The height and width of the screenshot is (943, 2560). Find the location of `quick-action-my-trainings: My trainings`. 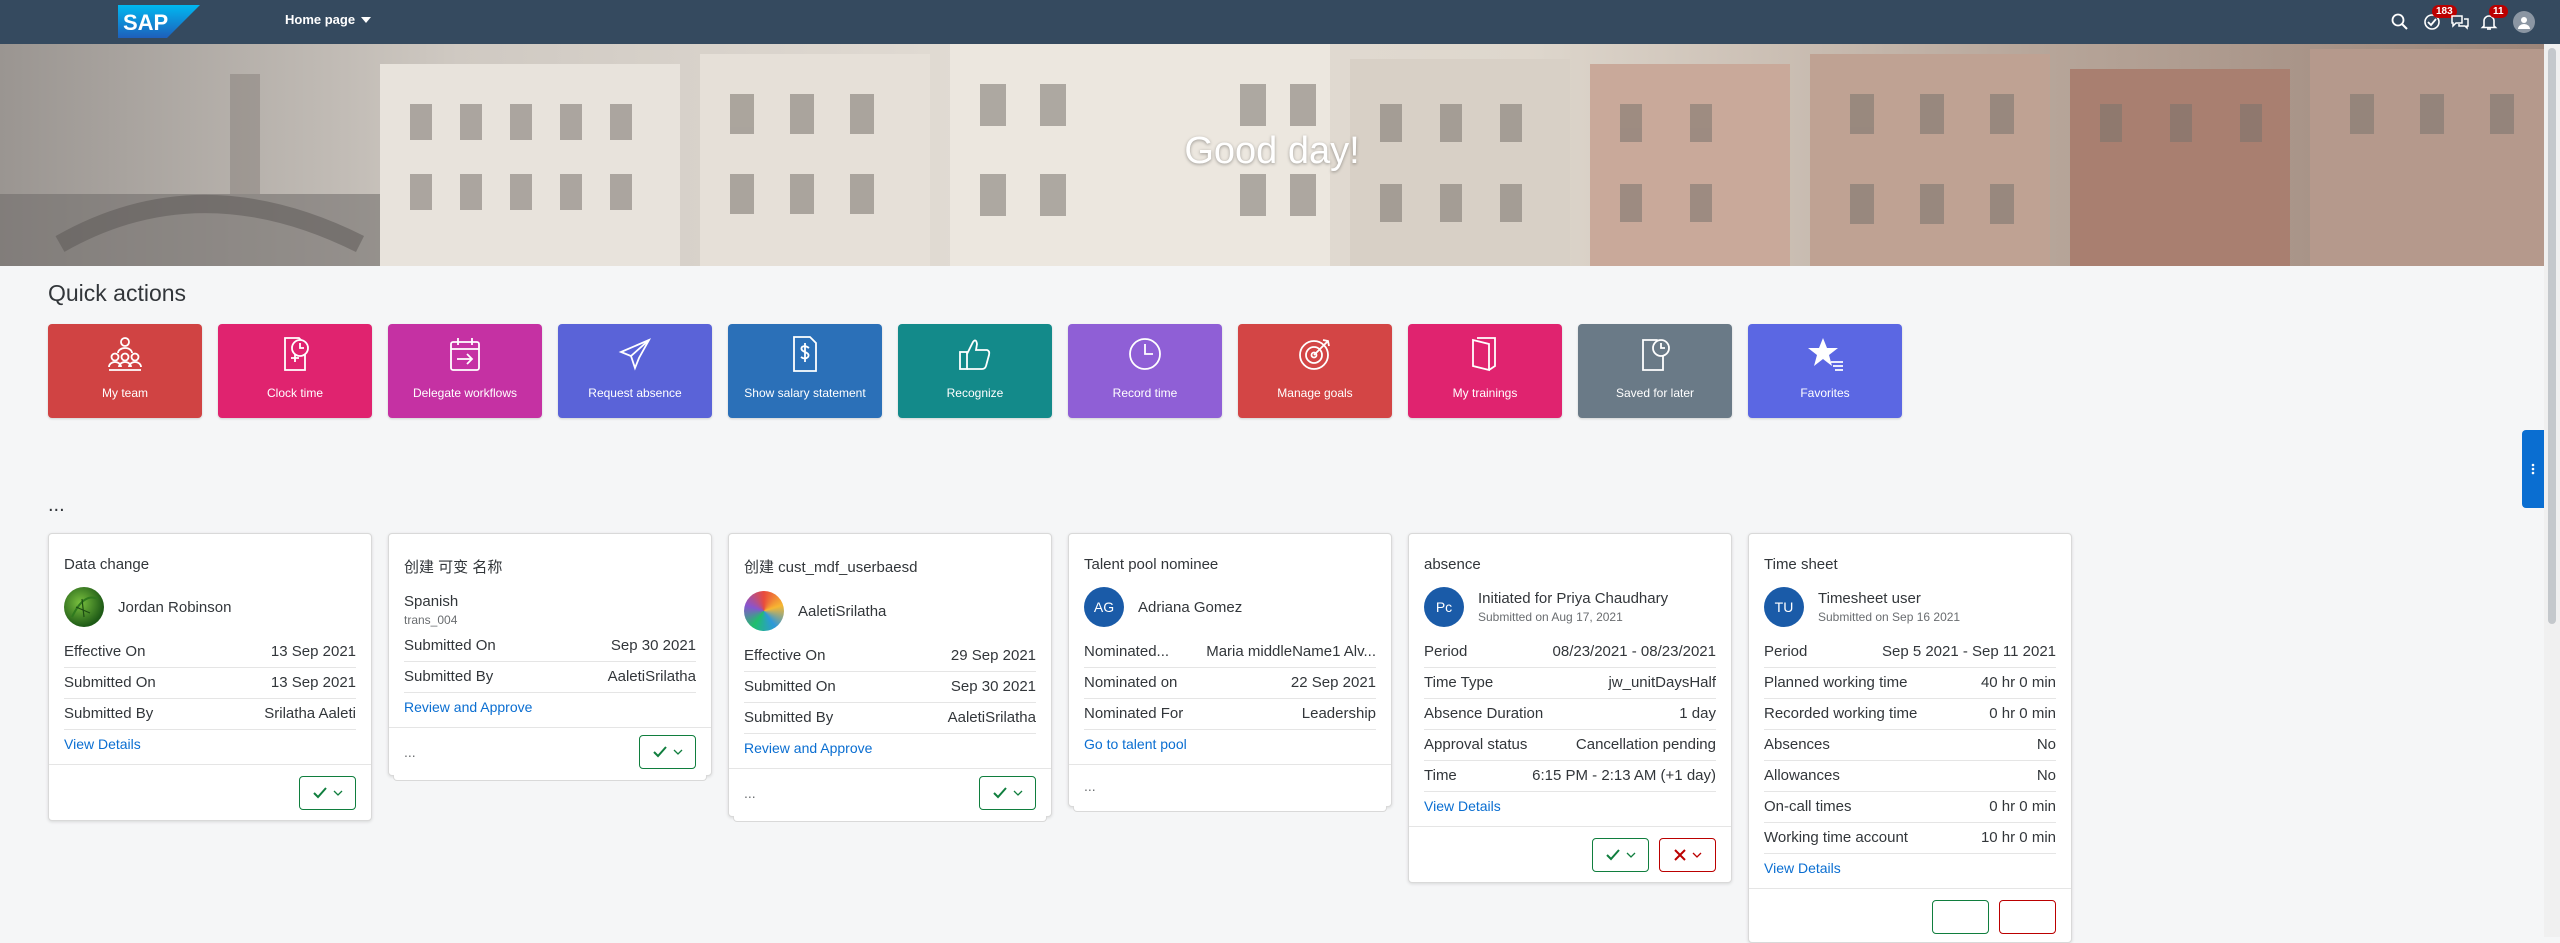

quick-action-my-trainings: My trainings is located at coordinates (1485, 371).